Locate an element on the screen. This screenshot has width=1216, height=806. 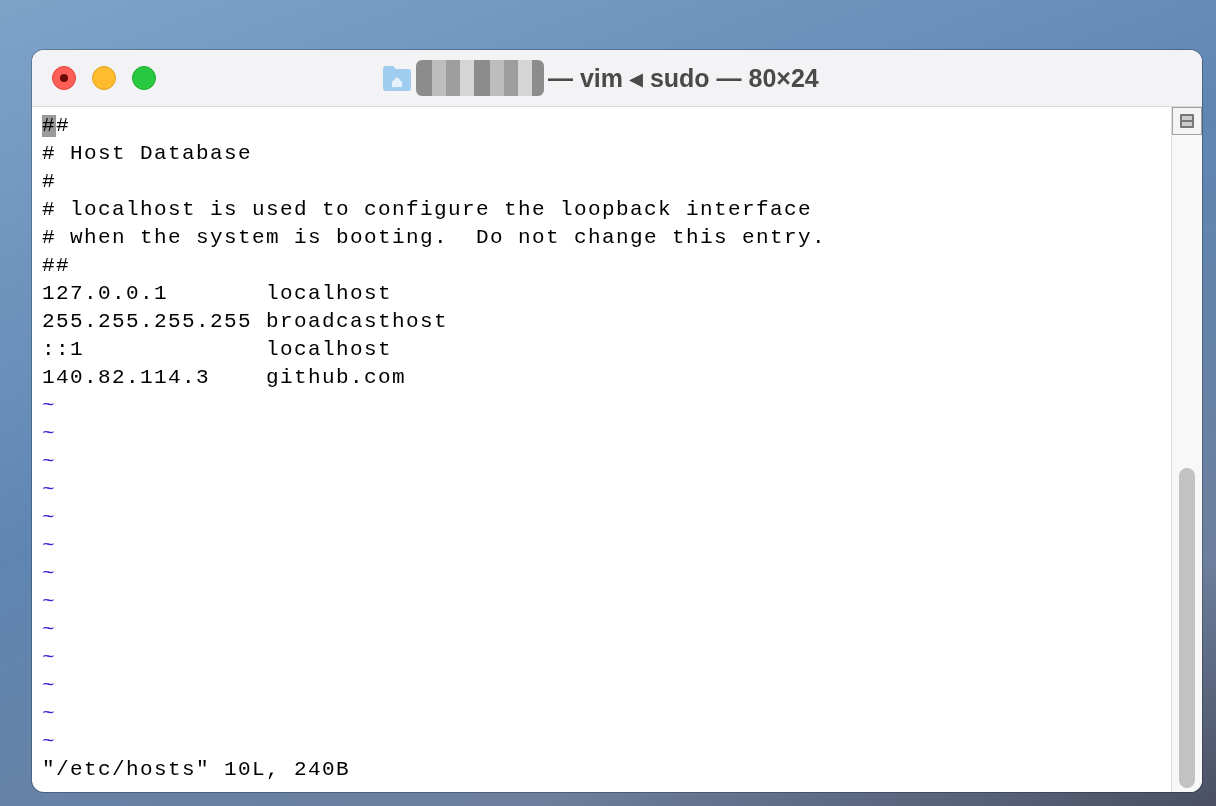
code-line: 127.0.0.1 localhost is located at coordinates (218, 294).